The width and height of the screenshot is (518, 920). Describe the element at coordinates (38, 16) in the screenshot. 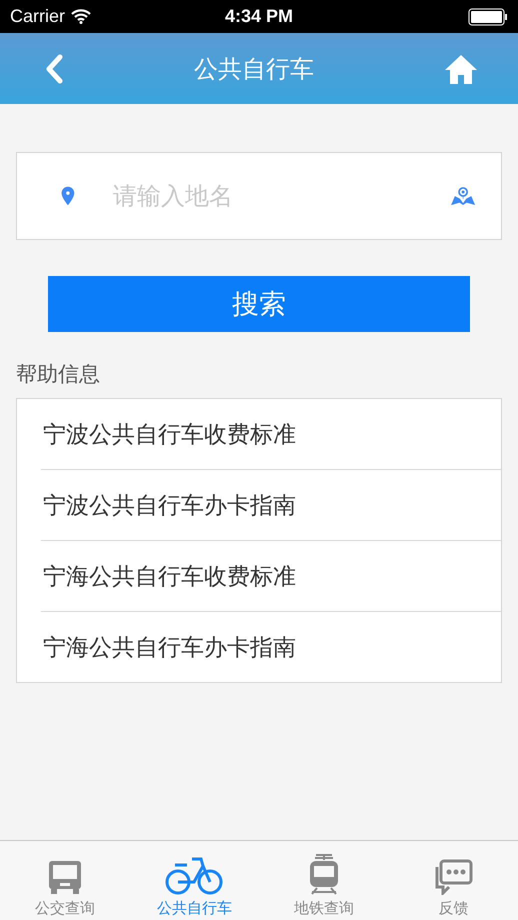

I see `carrier-name: Carrier` at that location.